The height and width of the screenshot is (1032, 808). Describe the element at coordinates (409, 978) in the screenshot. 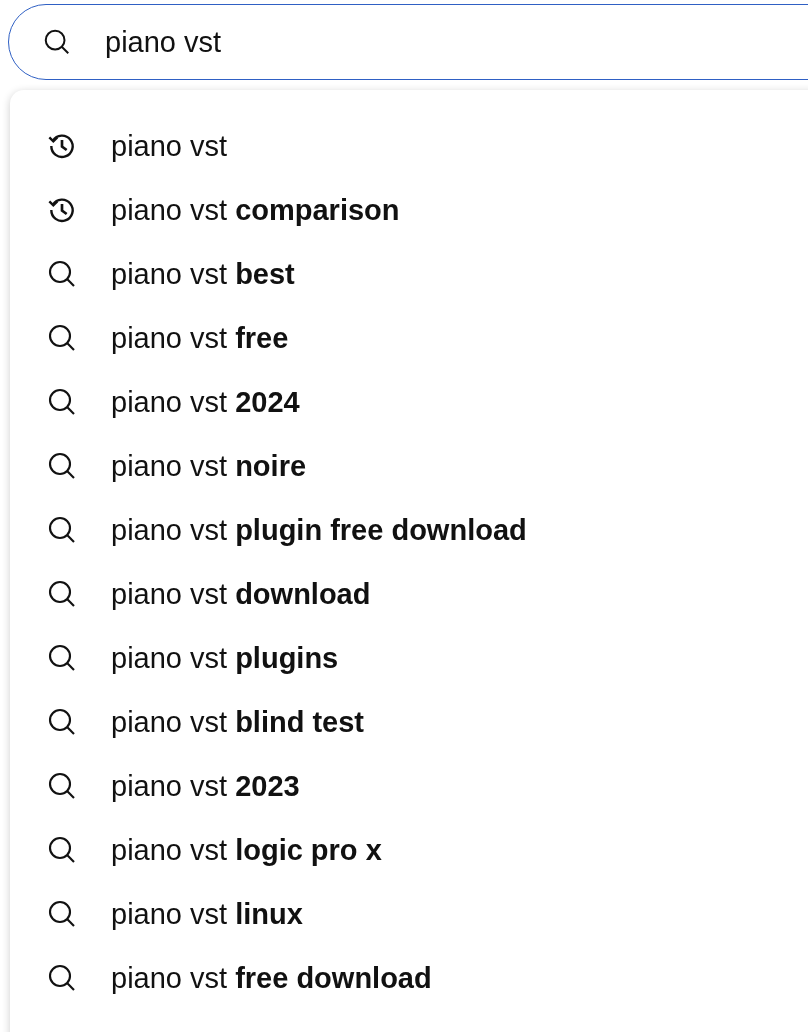

I see `suggestion-item: piano vst free download` at that location.